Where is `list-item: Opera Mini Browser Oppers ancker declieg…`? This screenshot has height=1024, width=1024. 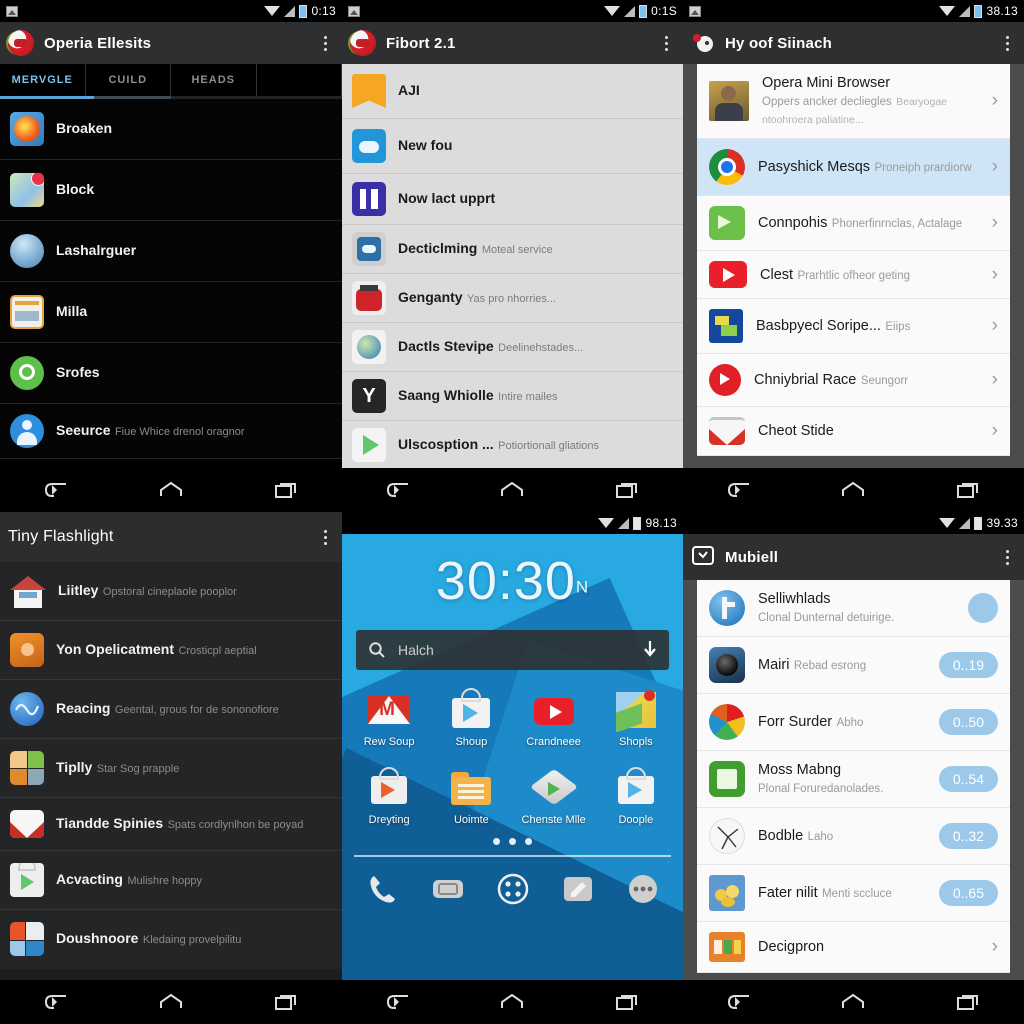 list-item: Opera Mini Browser Oppers ancker declieg… is located at coordinates (853, 101).